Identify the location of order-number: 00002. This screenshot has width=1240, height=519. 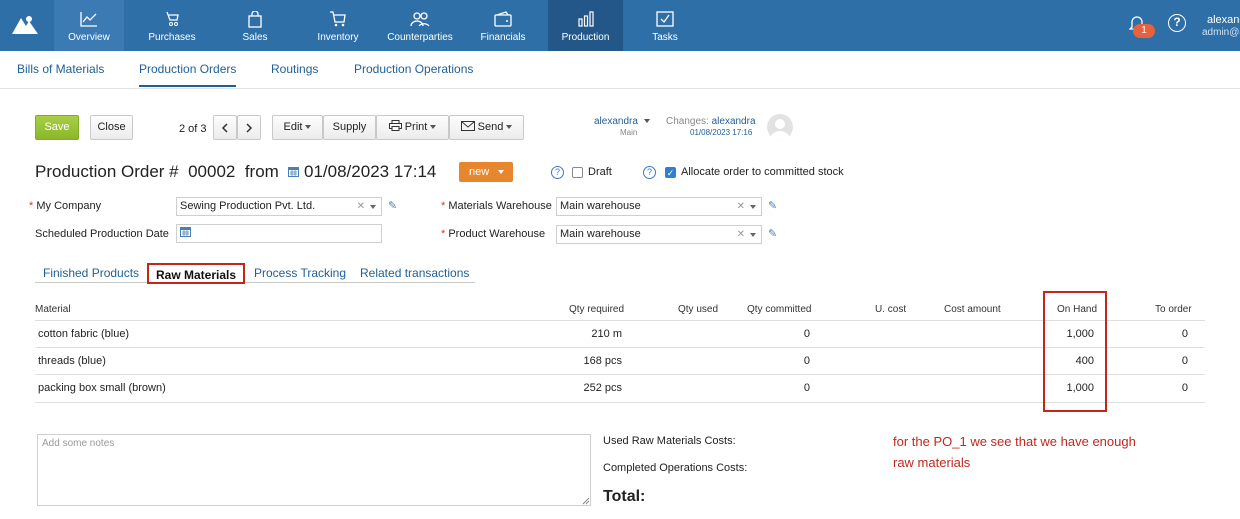
(211, 171).